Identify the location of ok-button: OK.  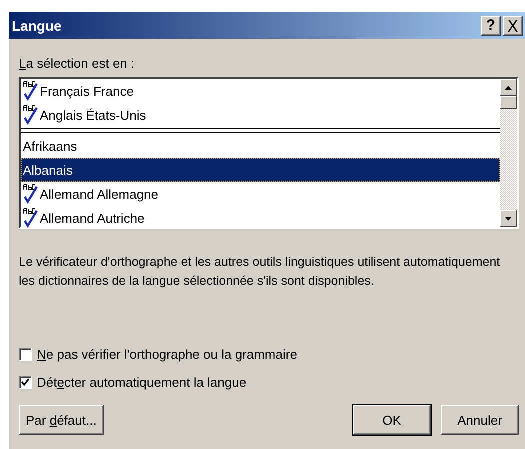
(392, 420).